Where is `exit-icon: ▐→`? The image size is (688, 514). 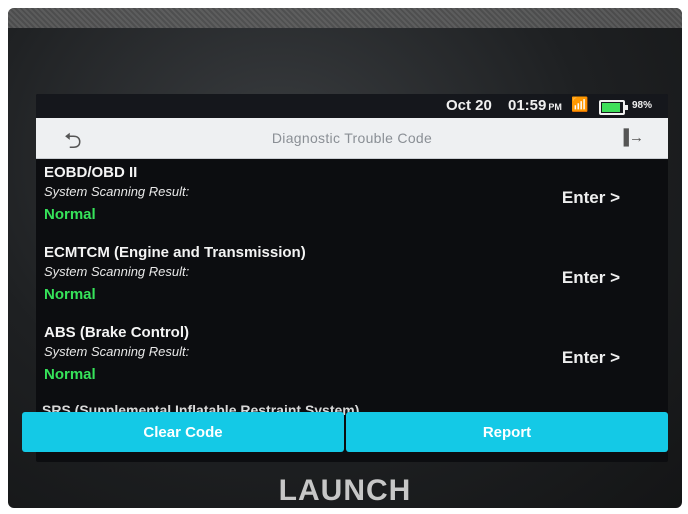 exit-icon: ▐→ is located at coordinates (631, 137).